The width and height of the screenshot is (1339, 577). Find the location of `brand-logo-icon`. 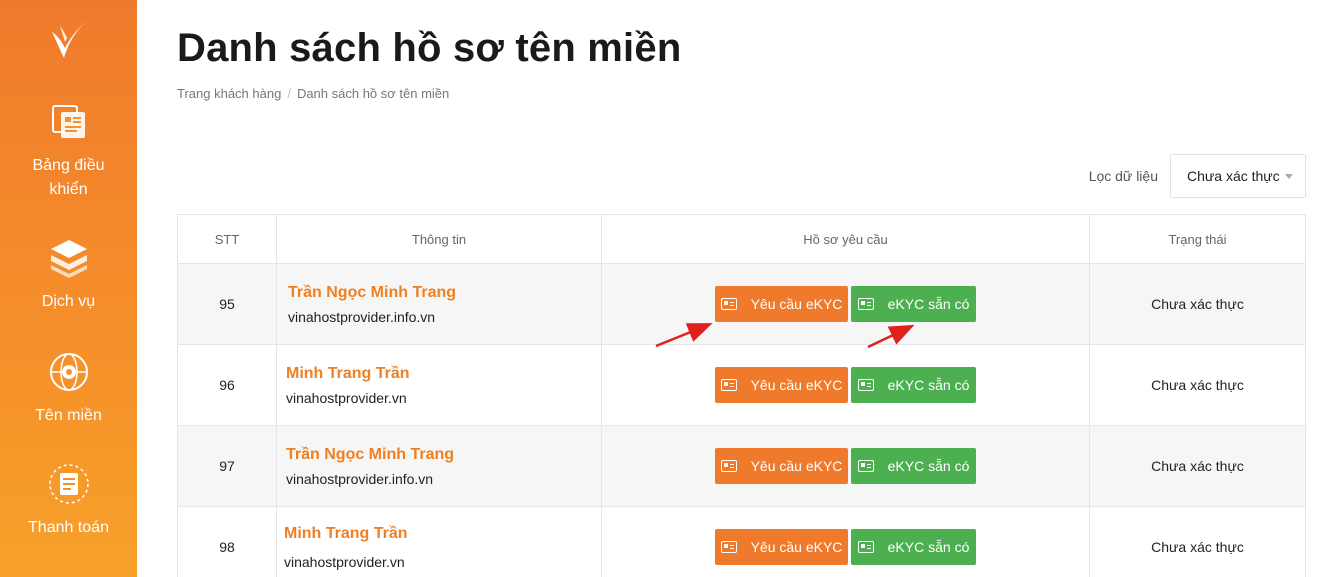

brand-logo-icon is located at coordinates (68, 40).